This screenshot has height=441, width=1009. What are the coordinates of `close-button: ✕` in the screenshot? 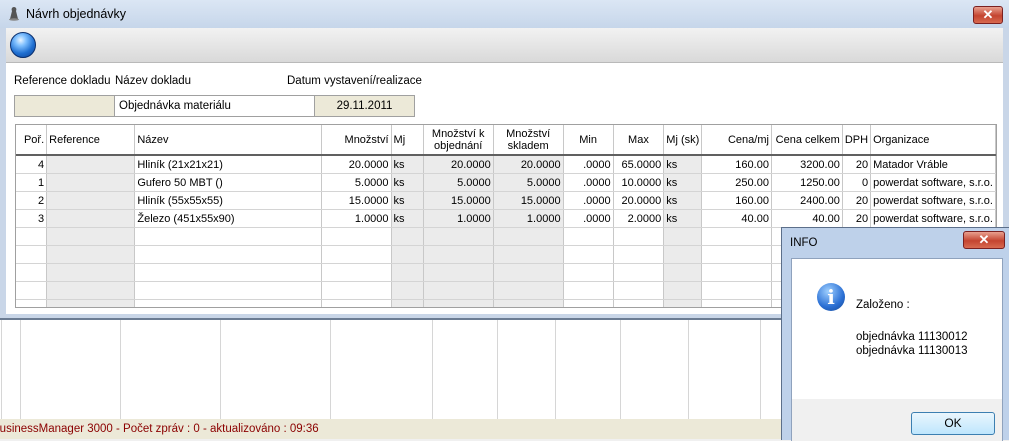 It's located at (988, 15).